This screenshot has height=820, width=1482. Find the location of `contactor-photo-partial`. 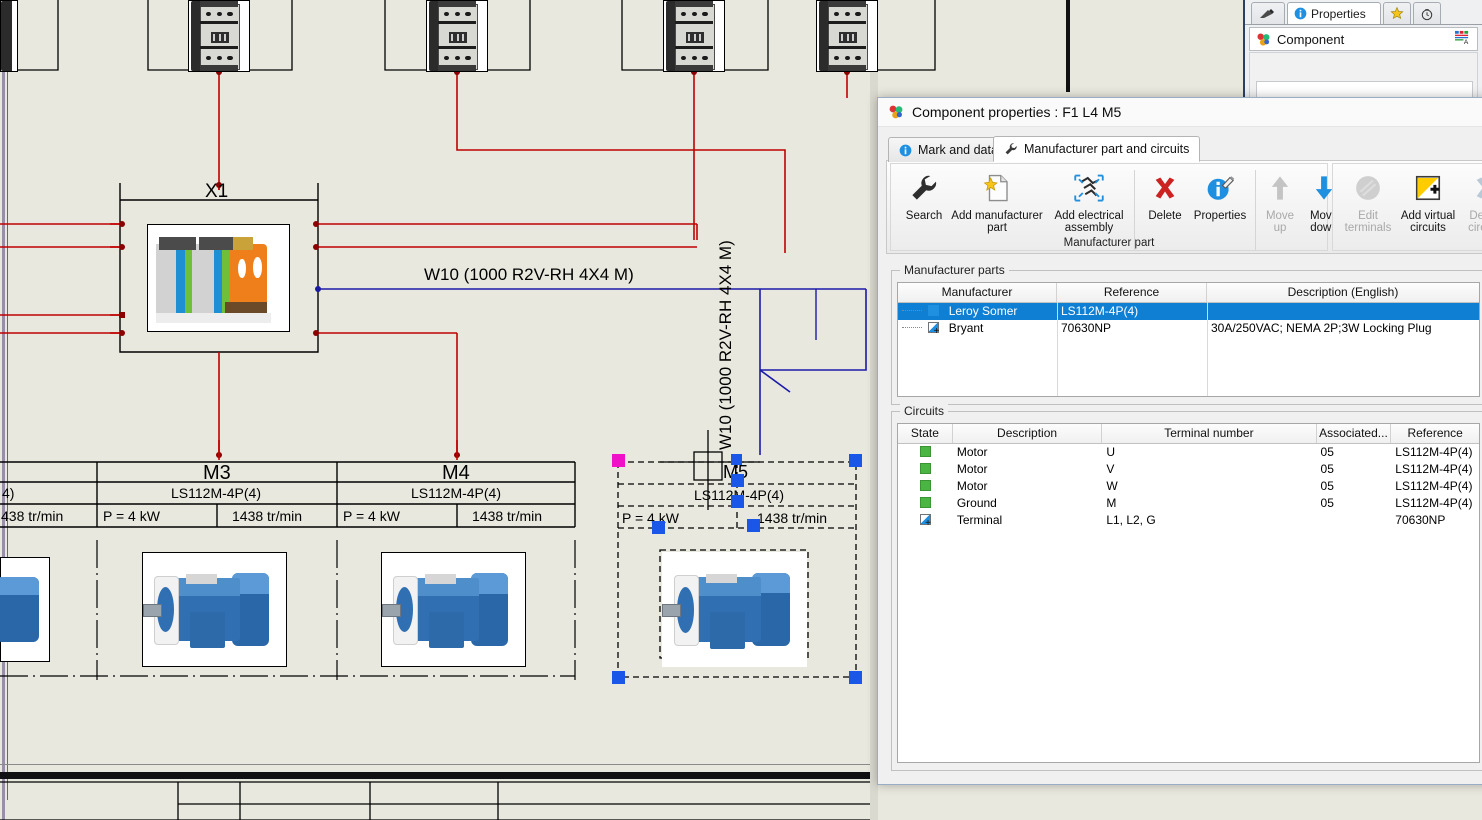

contactor-photo-partial is located at coordinates (9, 36).